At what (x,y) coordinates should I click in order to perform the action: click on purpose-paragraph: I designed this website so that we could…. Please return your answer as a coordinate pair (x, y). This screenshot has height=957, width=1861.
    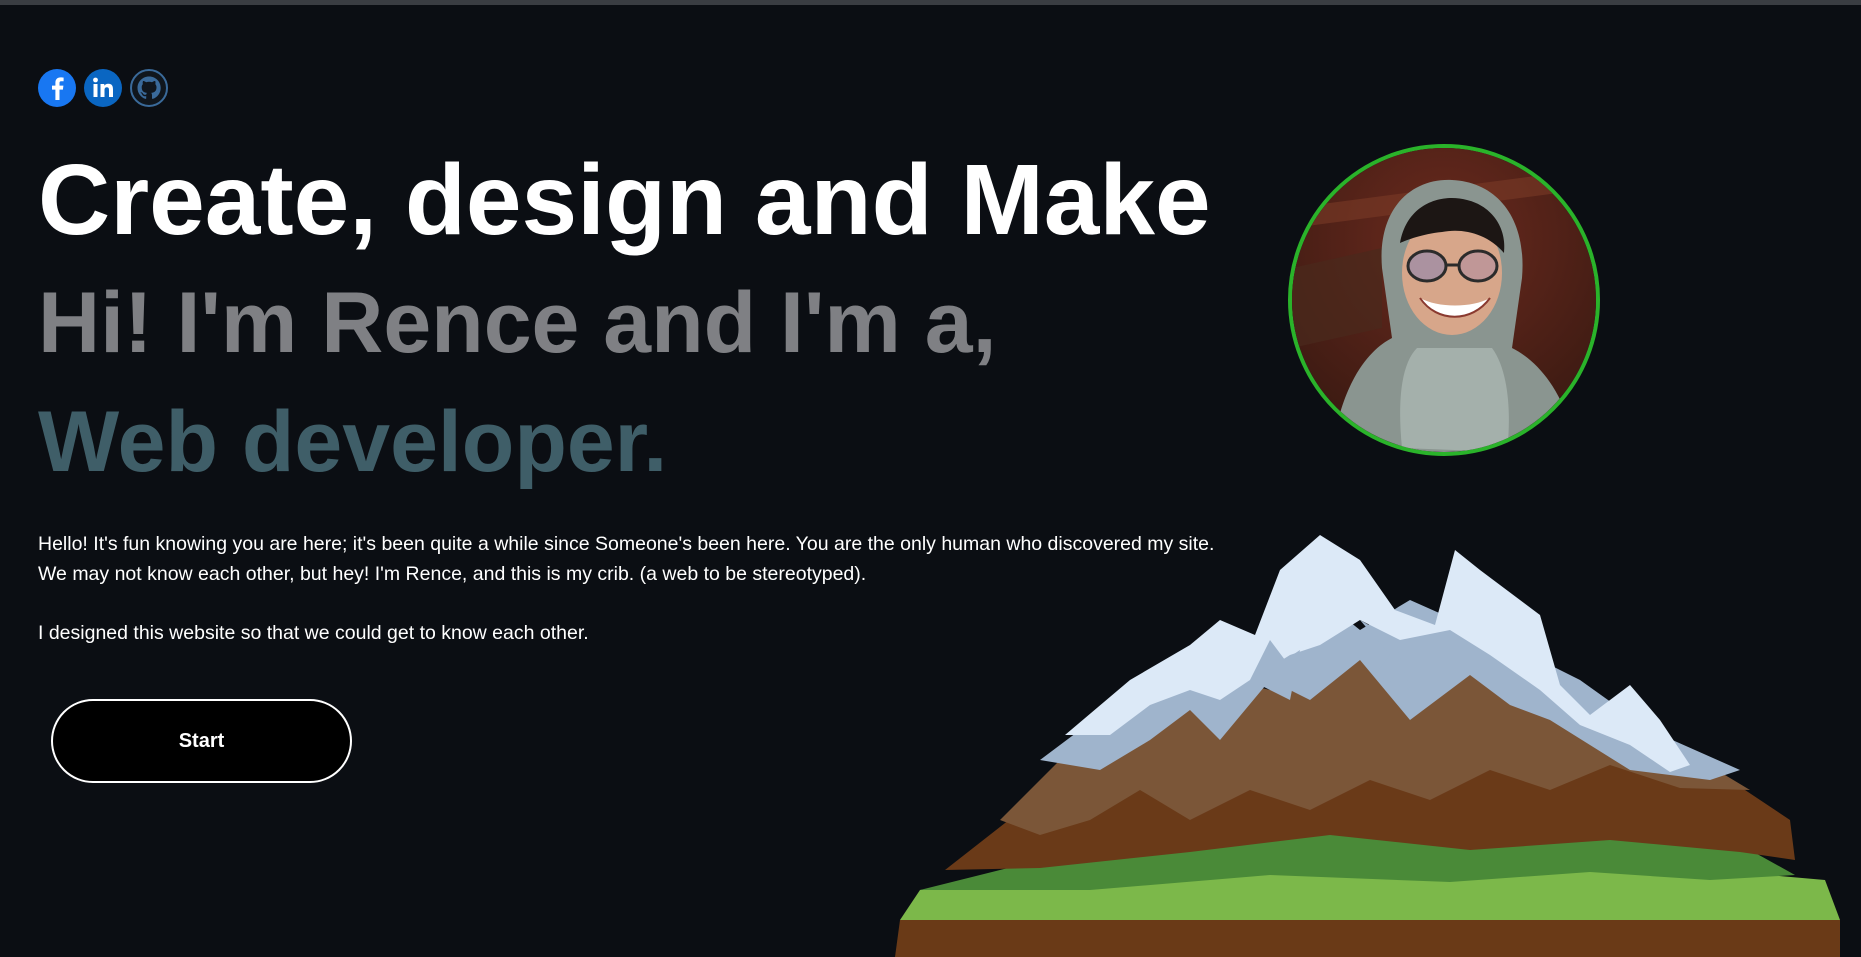
    Looking at the image, I should click on (313, 633).